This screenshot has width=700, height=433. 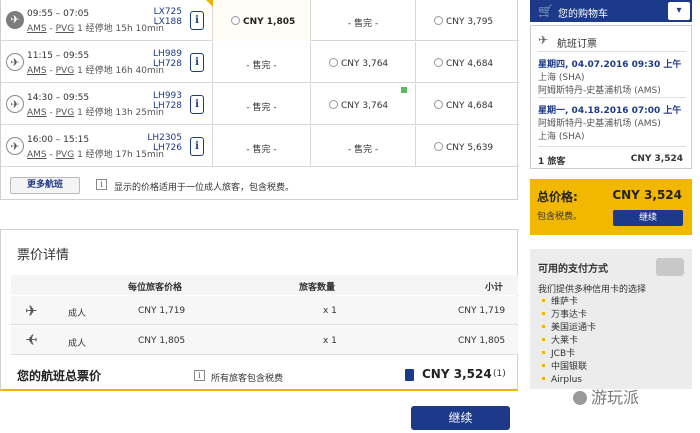 What do you see at coordinates (583, 14) in the screenshot?
I see `cart-title: 您的购物车` at bounding box center [583, 14].